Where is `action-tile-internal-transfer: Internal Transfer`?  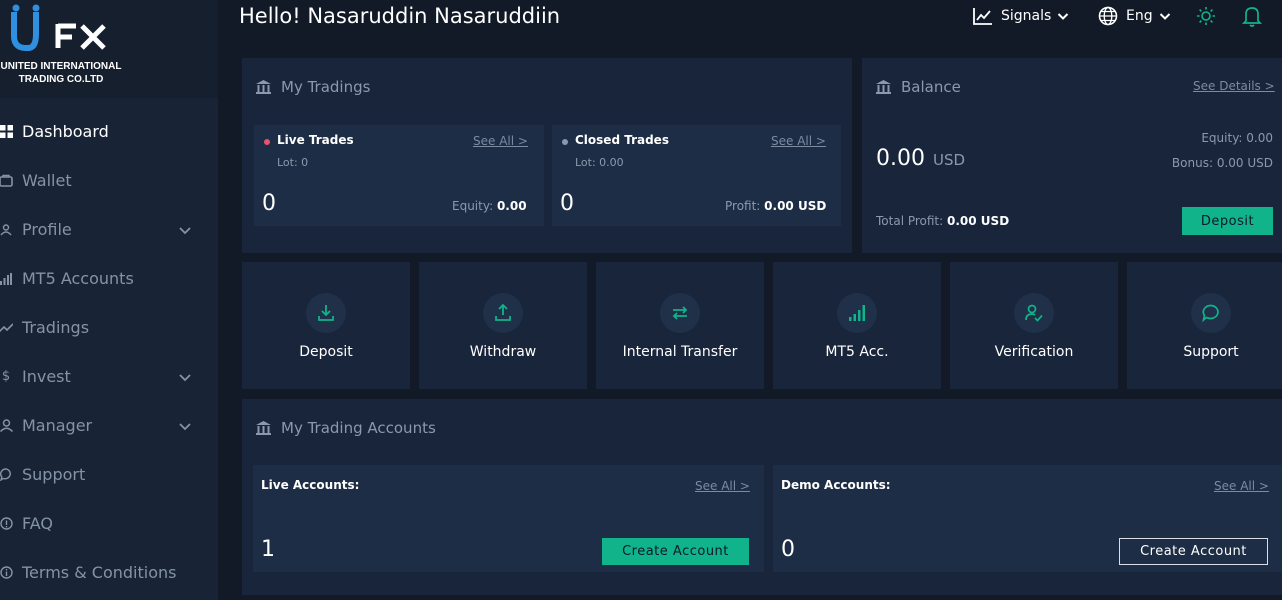
action-tile-internal-transfer: Internal Transfer is located at coordinates (680, 325).